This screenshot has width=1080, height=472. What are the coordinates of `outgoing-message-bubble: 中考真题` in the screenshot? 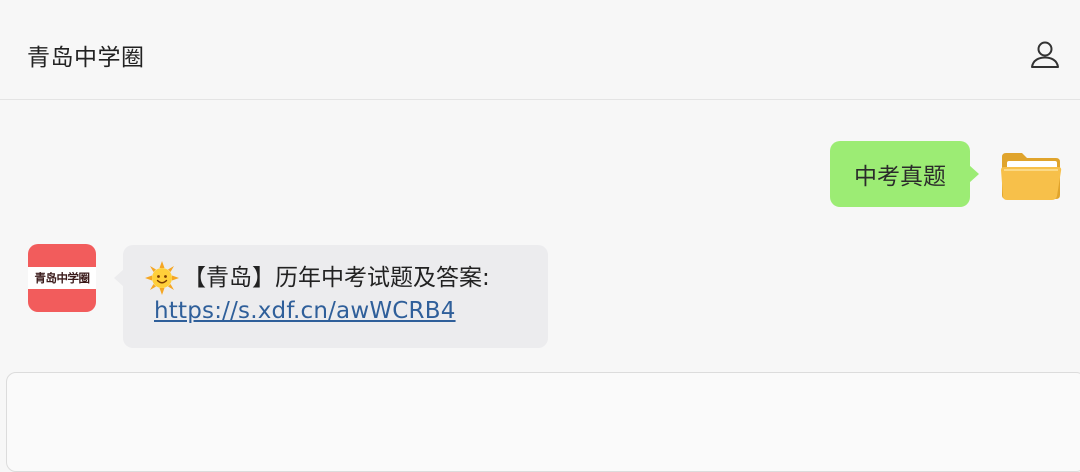 It's located at (904, 174).